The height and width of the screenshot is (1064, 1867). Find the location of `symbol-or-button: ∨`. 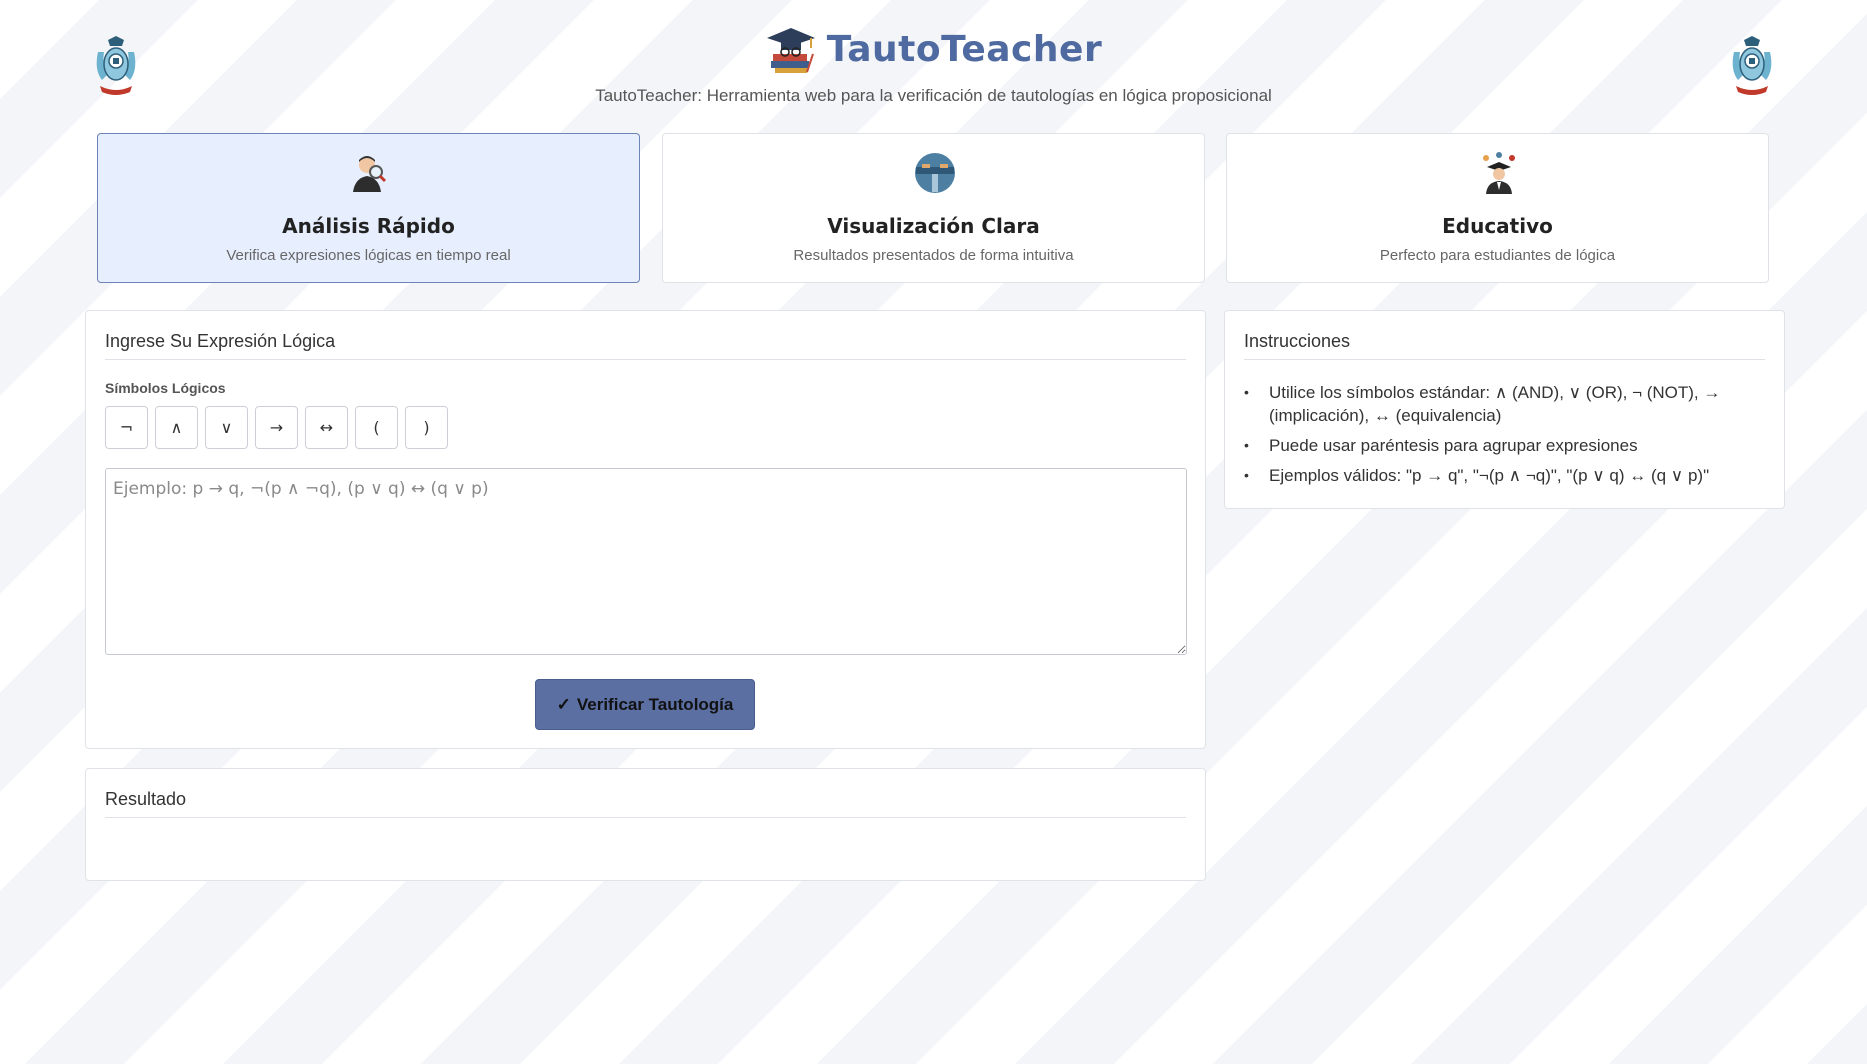

symbol-or-button: ∨ is located at coordinates (226, 427).